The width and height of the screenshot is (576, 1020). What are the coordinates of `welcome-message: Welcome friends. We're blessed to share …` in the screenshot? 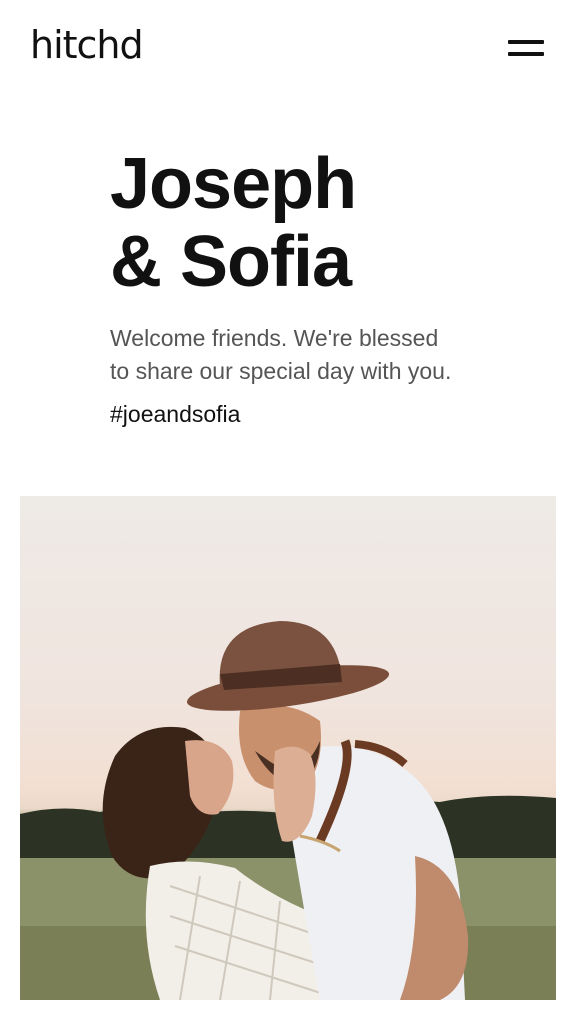 It's located at (320, 355).